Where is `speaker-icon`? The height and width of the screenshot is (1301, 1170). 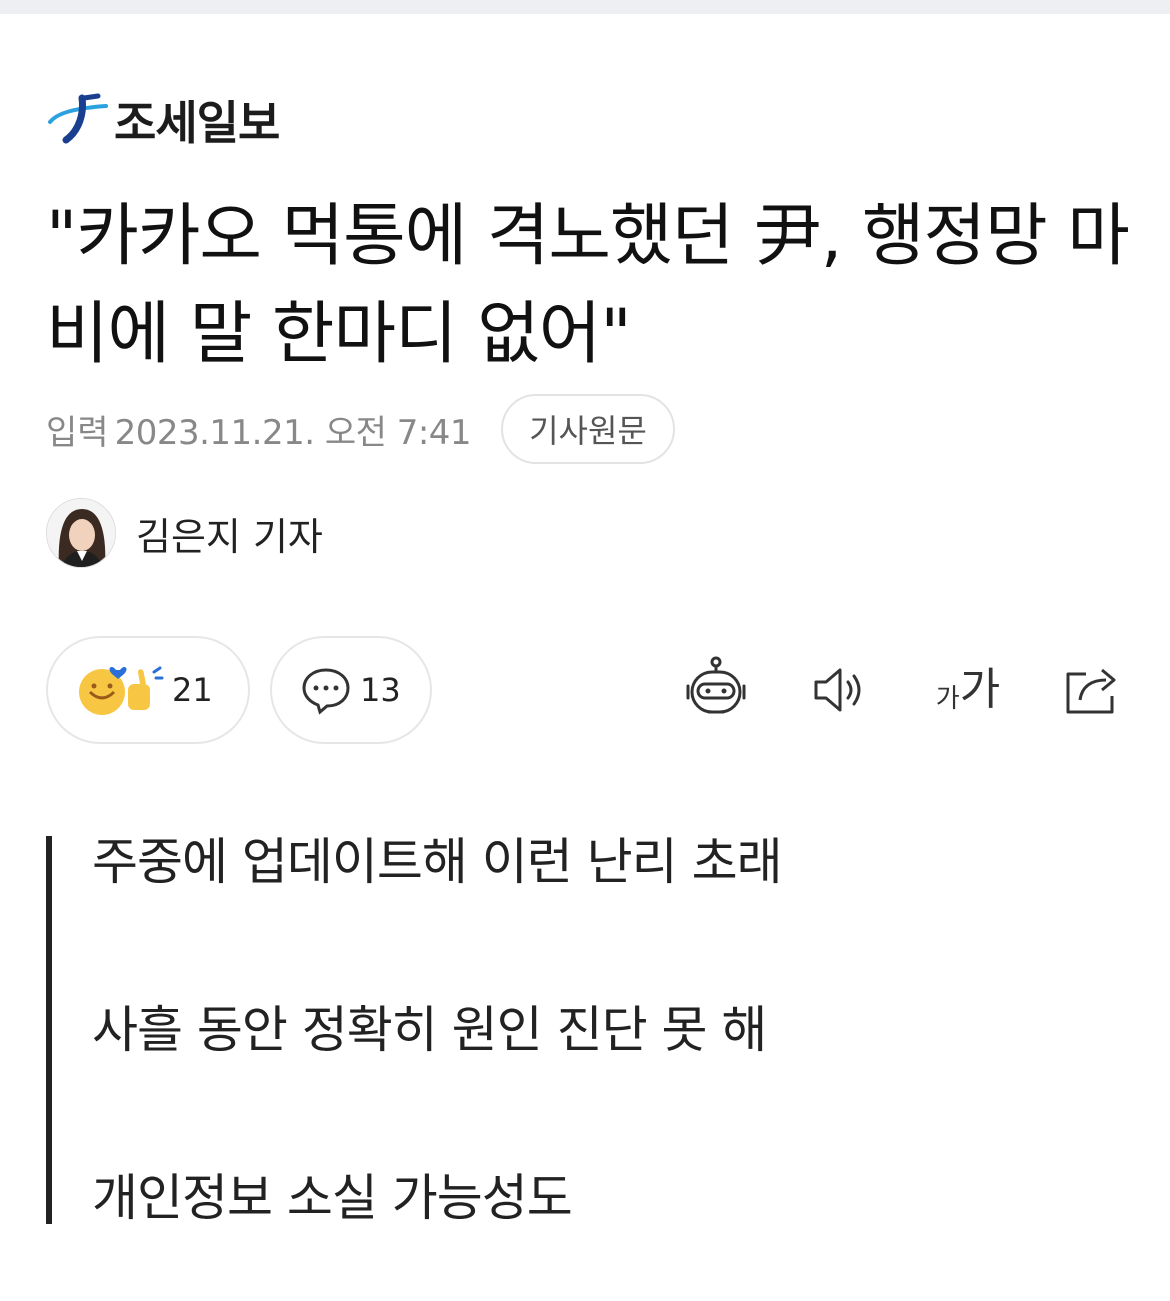 speaker-icon is located at coordinates (837, 690).